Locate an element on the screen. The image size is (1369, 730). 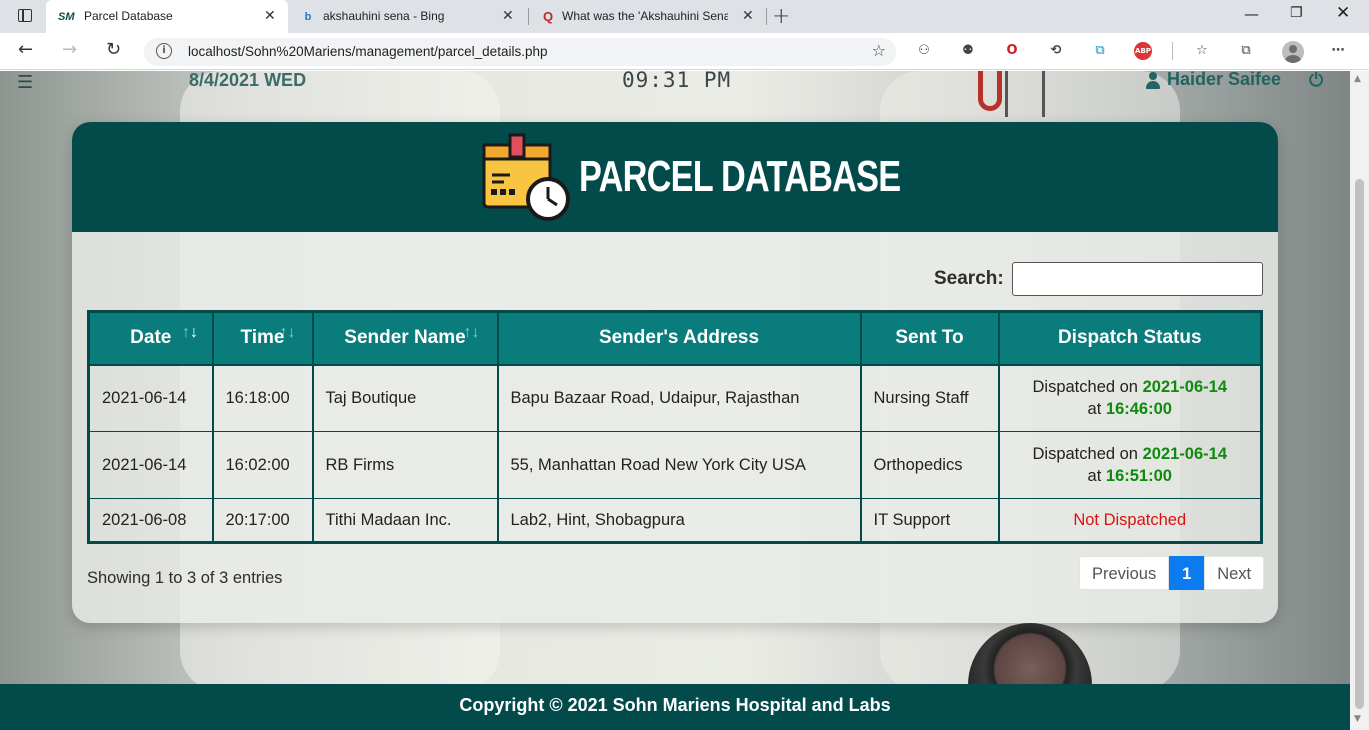
pagination: Previous 1 Next is located at coordinates (1172, 573).